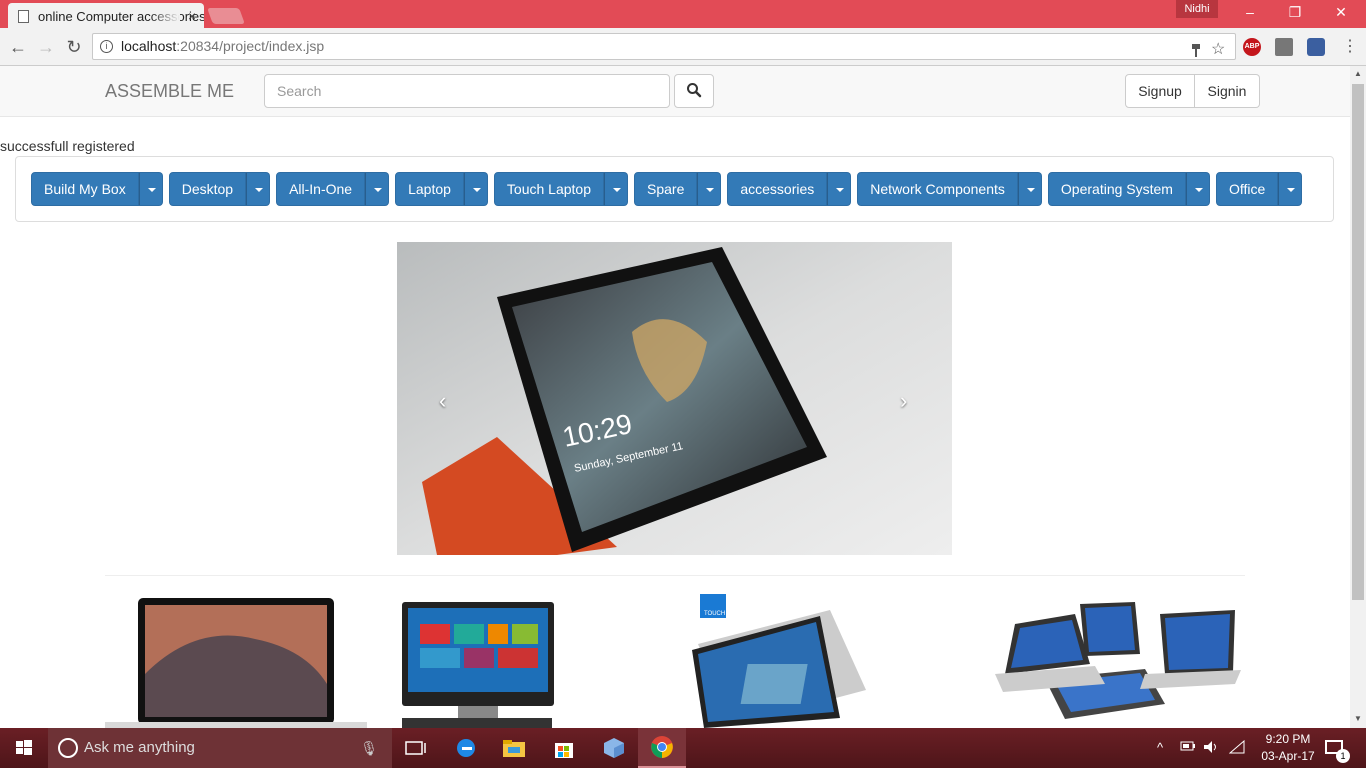 Image resolution: width=1366 pixels, height=768 pixels. I want to click on category-all-in-one: All-In-One, so click(333, 189).